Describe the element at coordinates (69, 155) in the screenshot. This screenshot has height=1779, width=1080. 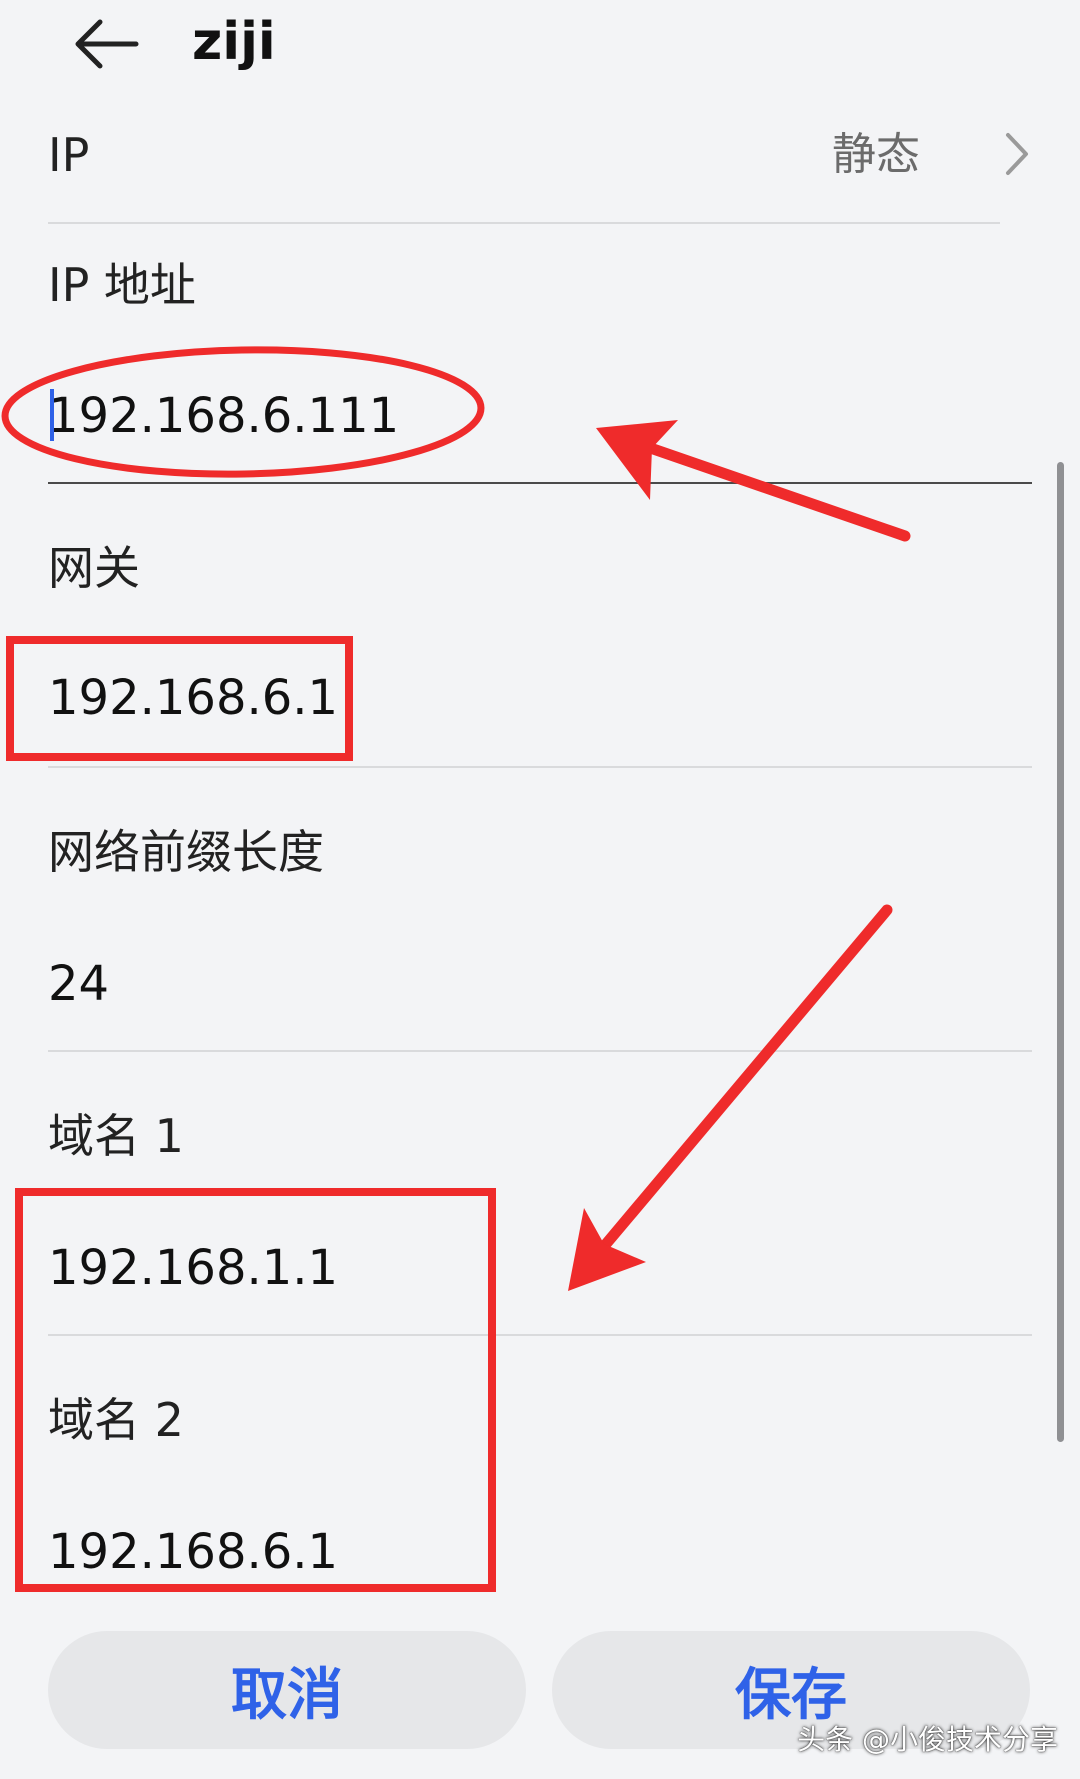
I see `ip-mode-label: IP` at that location.